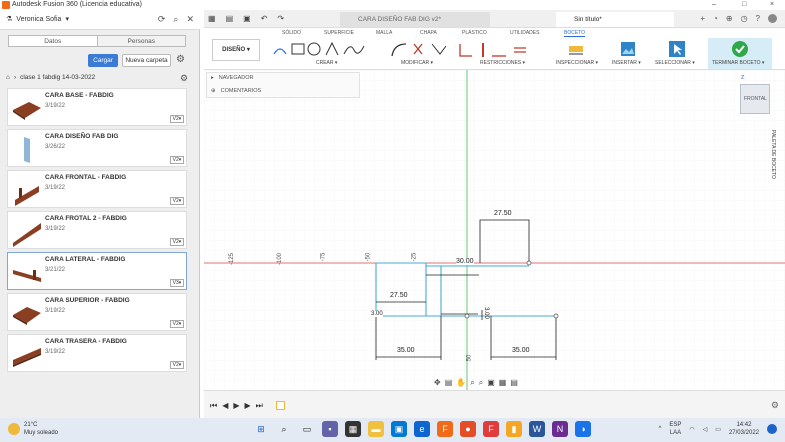 The height and width of the screenshot is (442, 785). What do you see at coordinates (502, 63) in the screenshot?
I see `constraints-menu: RESTRICCIONES ▾` at bounding box center [502, 63].